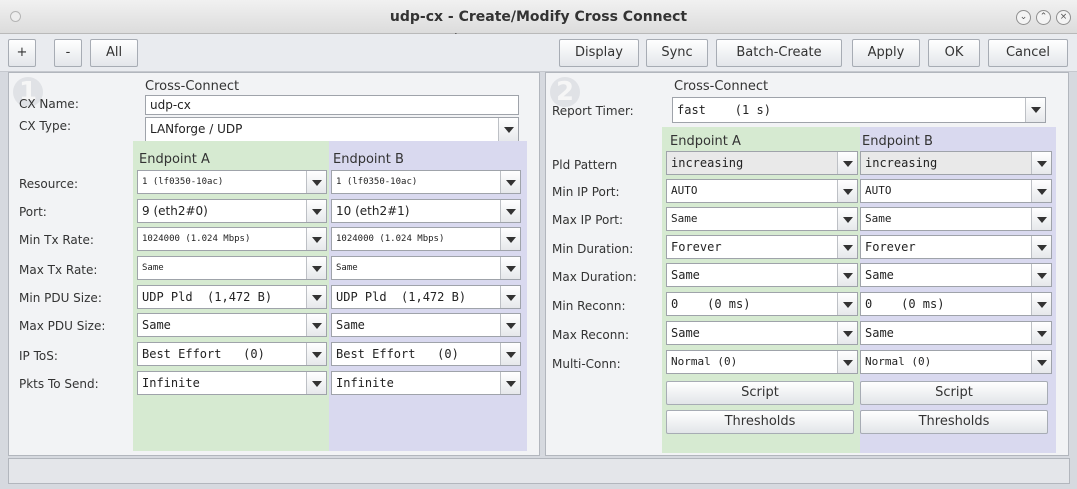  I want to click on max-duration-a-select: Same, so click(762, 275).